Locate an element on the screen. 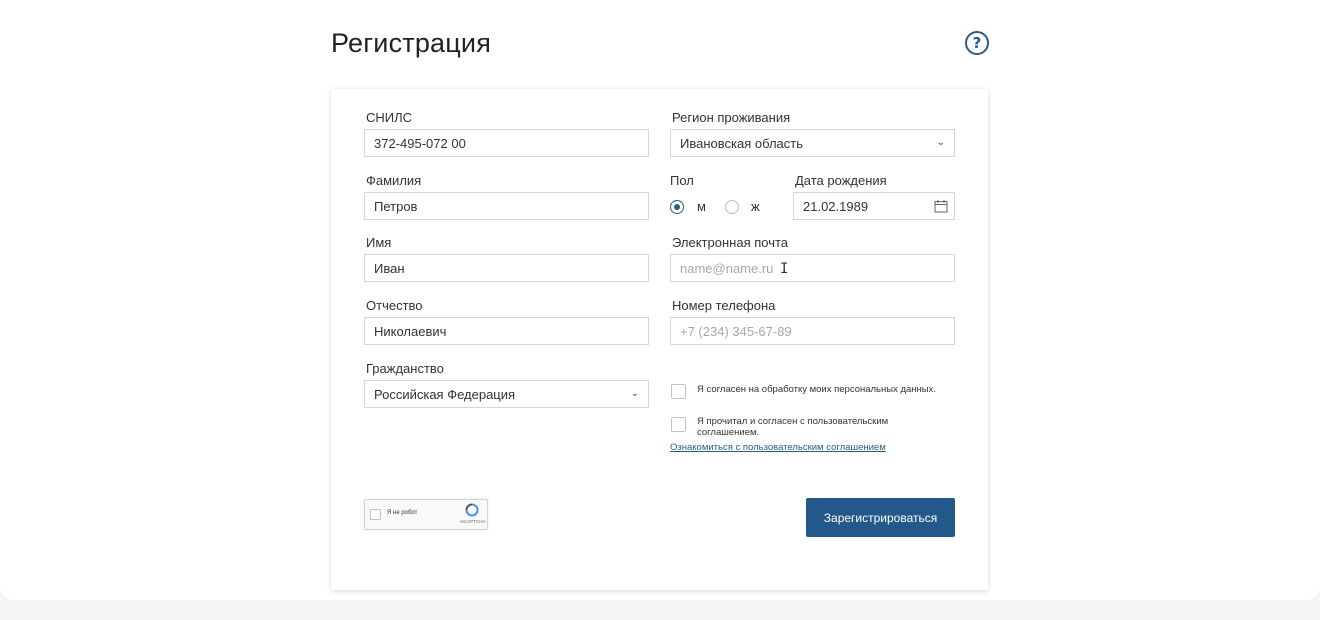 The image size is (1320, 620). page-title: Регистрация is located at coordinates (411, 43).